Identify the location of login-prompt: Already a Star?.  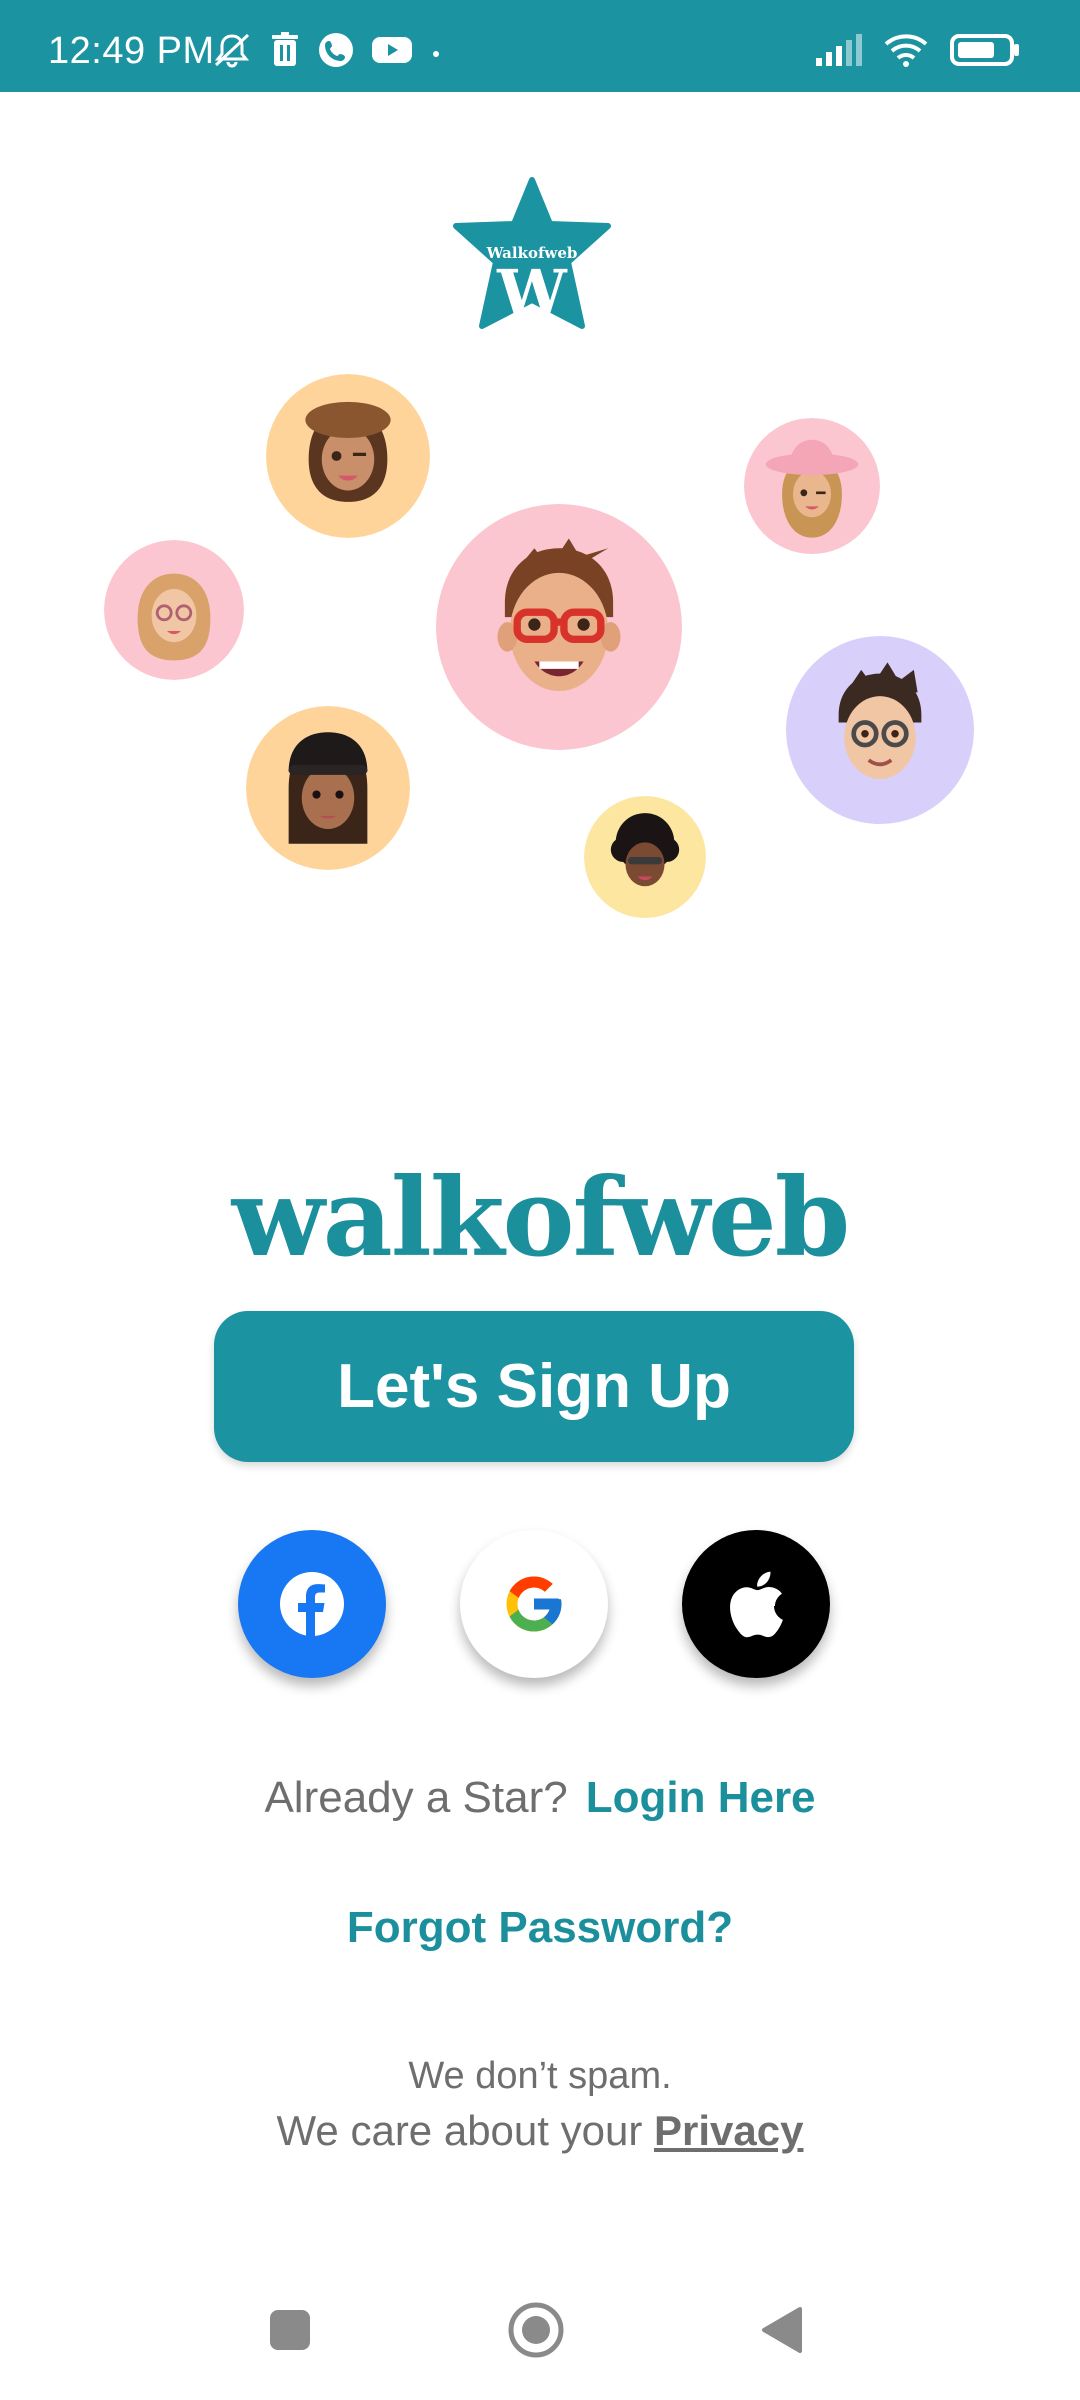
(416, 1797).